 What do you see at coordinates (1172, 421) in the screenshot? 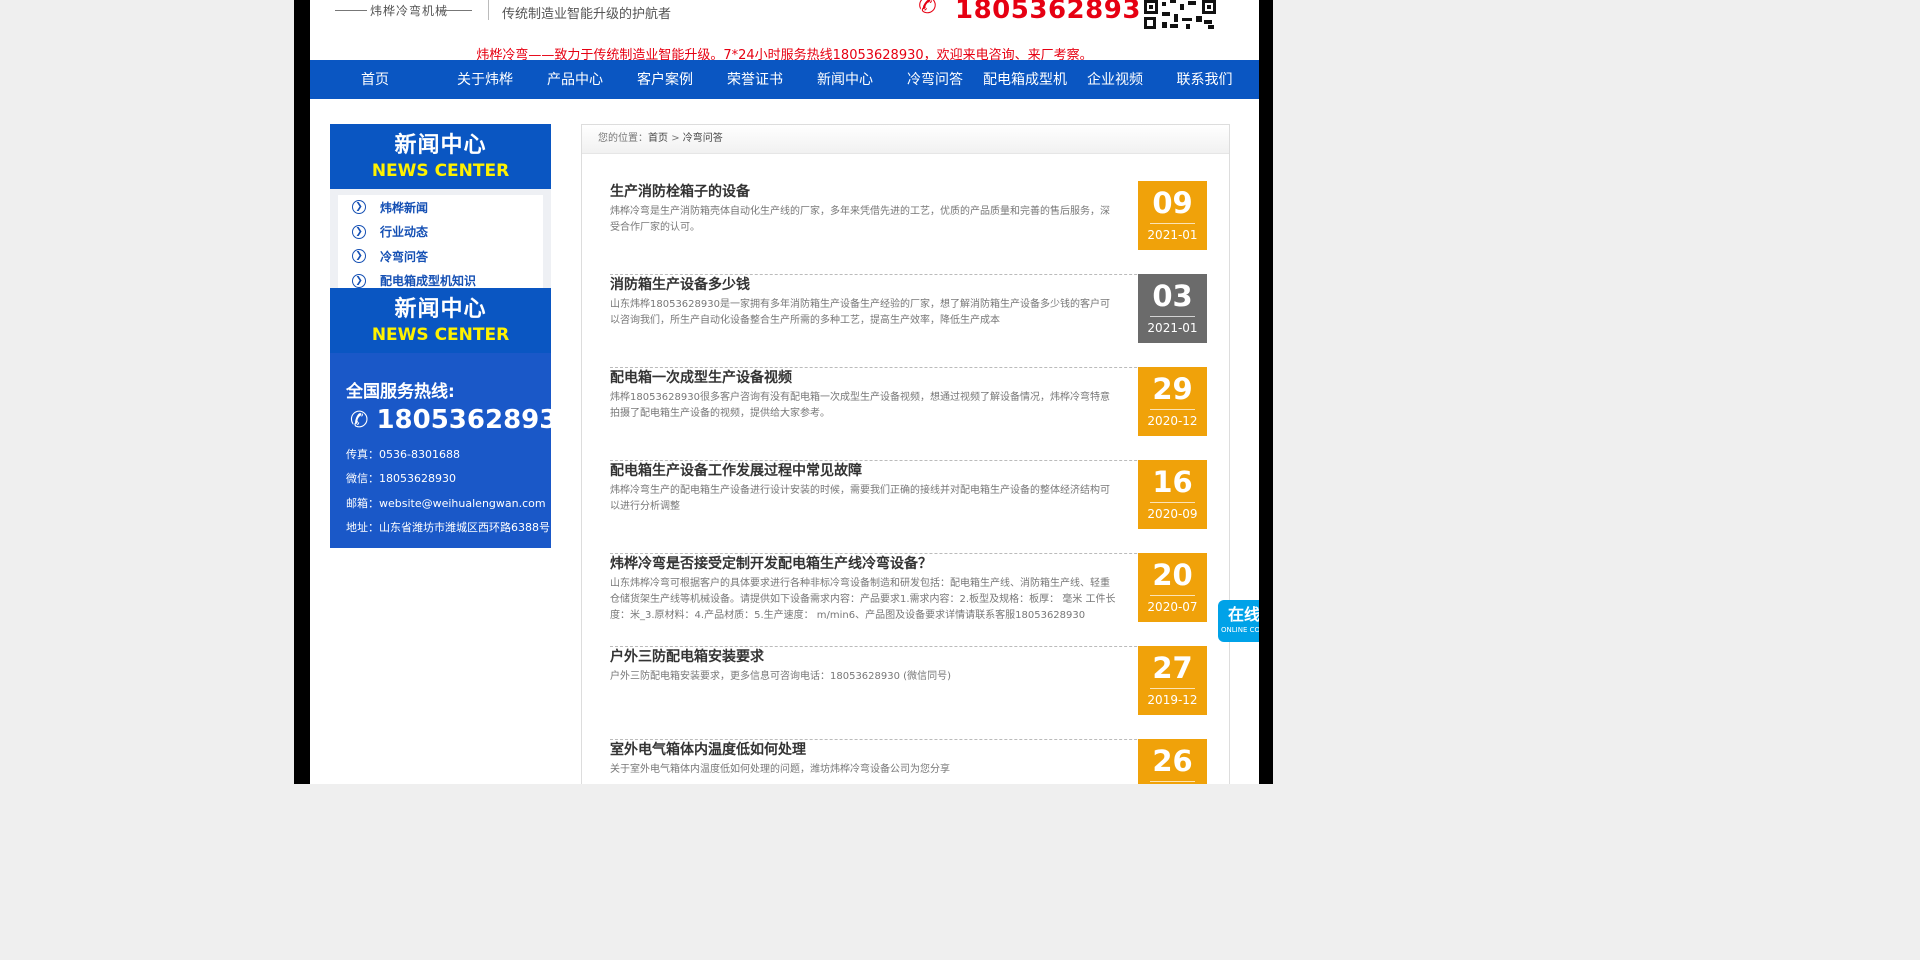
I see `news-month: 2020-12` at bounding box center [1172, 421].